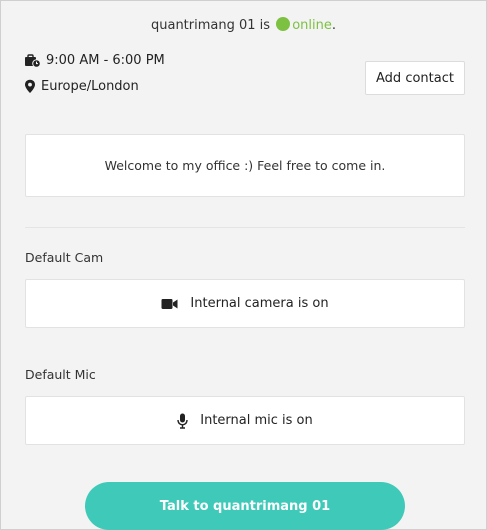 The height and width of the screenshot is (530, 487). What do you see at coordinates (333, 25) in the screenshot?
I see `status-period: .` at bounding box center [333, 25].